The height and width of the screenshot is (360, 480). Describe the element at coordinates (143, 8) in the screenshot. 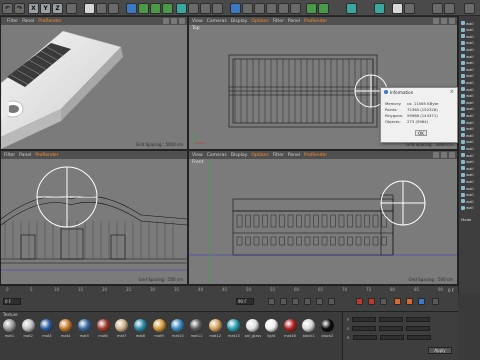

I see `spline-pen-icon` at that location.